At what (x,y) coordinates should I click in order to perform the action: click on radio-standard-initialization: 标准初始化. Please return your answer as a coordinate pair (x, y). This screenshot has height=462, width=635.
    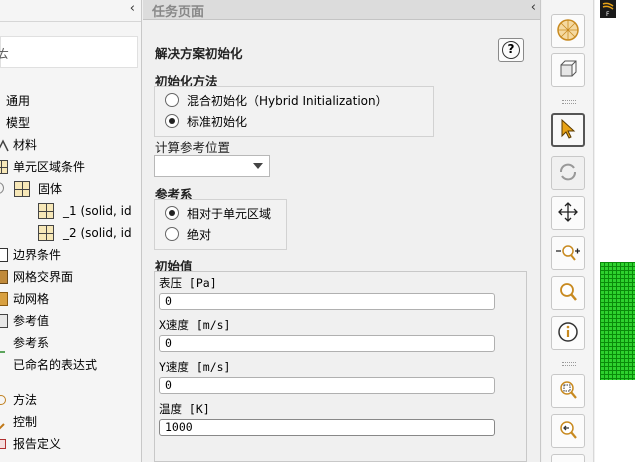
    Looking at the image, I should click on (206, 121).